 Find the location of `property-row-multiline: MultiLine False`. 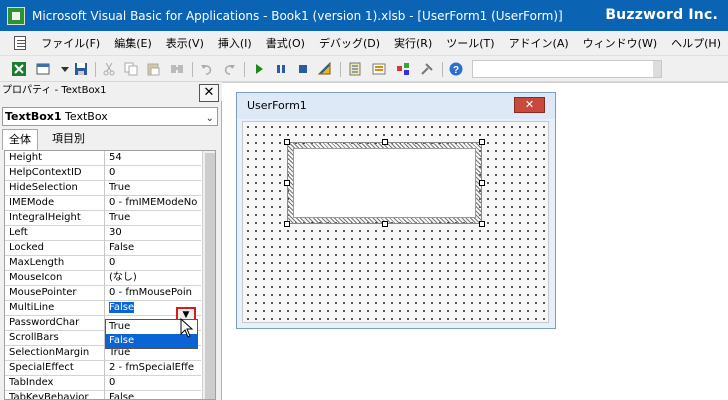

property-row-multiline: MultiLine False is located at coordinates (103, 308).